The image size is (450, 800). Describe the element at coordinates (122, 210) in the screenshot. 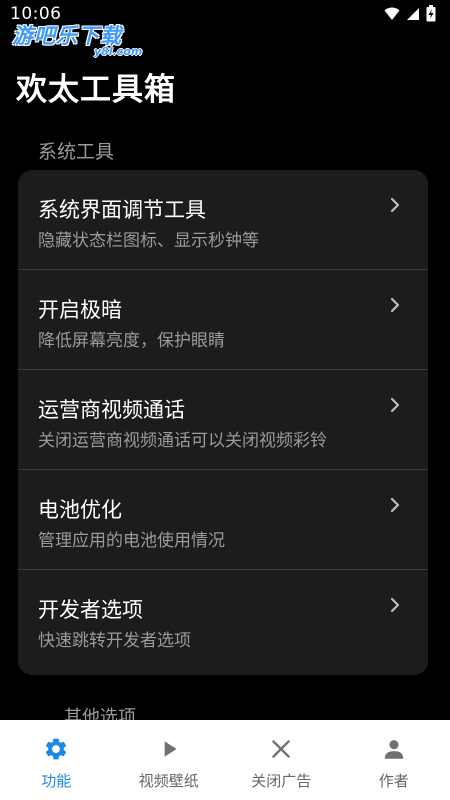

I see `item-title: 系统界面调节工具` at that location.